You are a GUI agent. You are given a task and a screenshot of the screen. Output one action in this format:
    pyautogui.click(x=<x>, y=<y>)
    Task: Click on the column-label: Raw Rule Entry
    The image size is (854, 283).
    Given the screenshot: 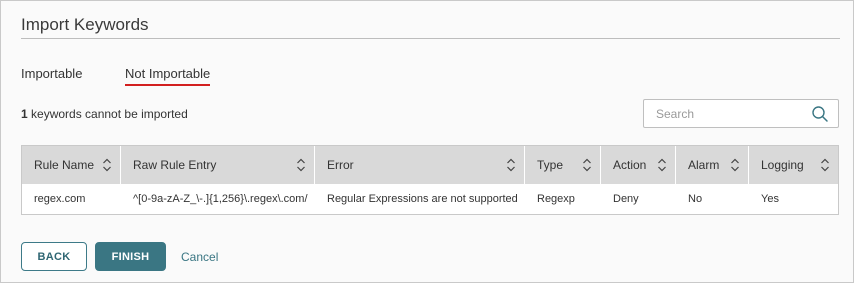 What is the action you would take?
    pyautogui.click(x=175, y=165)
    